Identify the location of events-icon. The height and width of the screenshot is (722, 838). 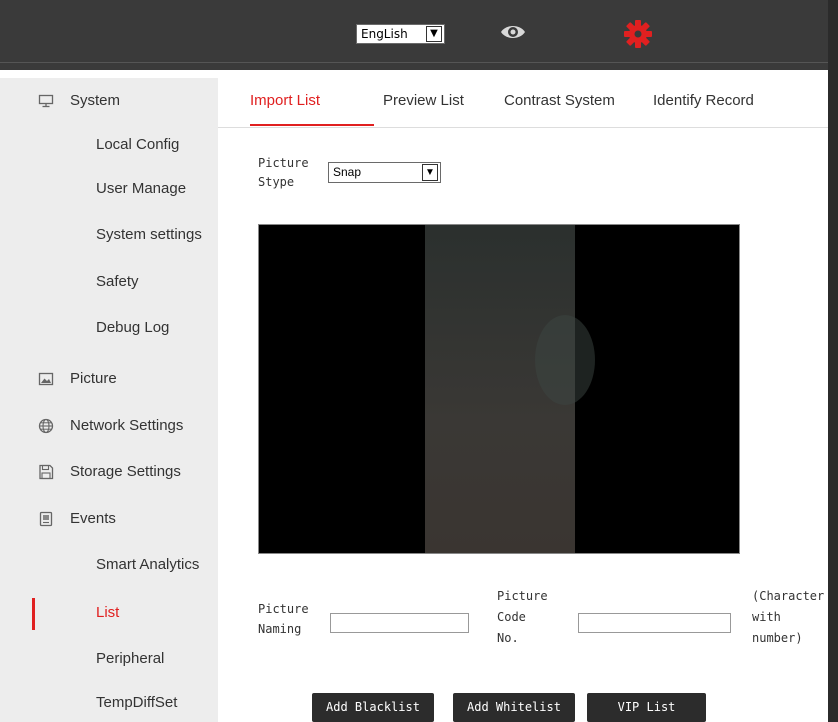
(46, 519).